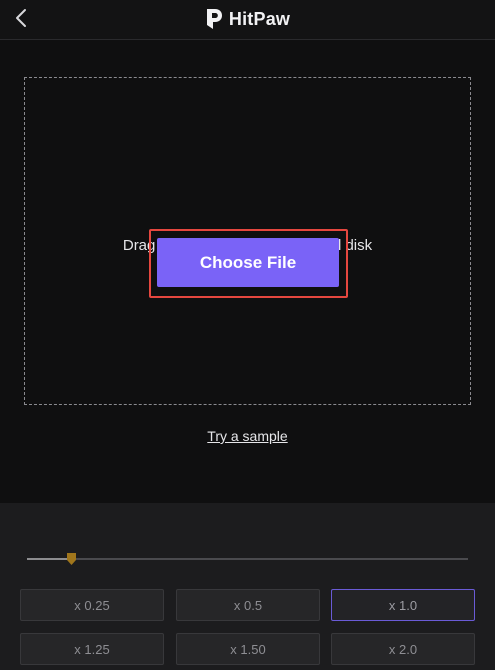  I want to click on speed-slider, so click(247, 559).